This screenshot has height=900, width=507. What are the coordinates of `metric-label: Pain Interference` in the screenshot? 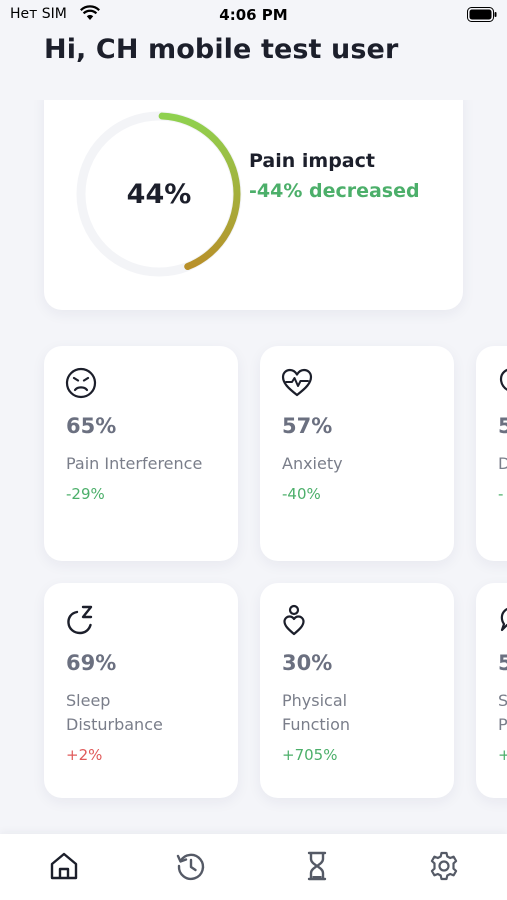 It's located at (134, 463).